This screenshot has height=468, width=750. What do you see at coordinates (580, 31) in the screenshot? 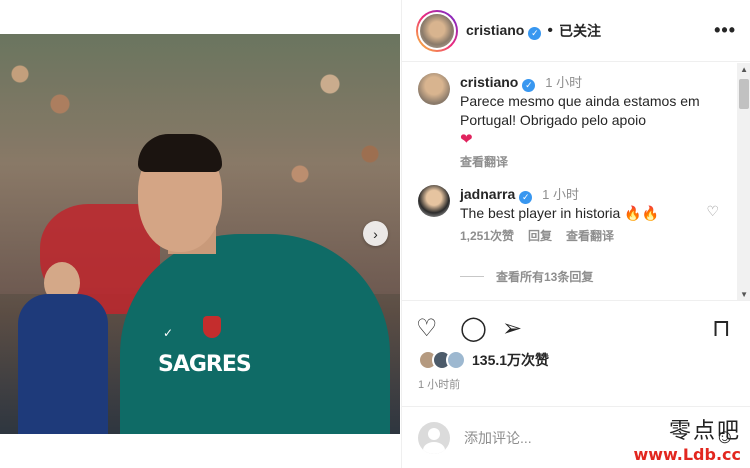
I see `follow-status-button: 已关注` at bounding box center [580, 31].